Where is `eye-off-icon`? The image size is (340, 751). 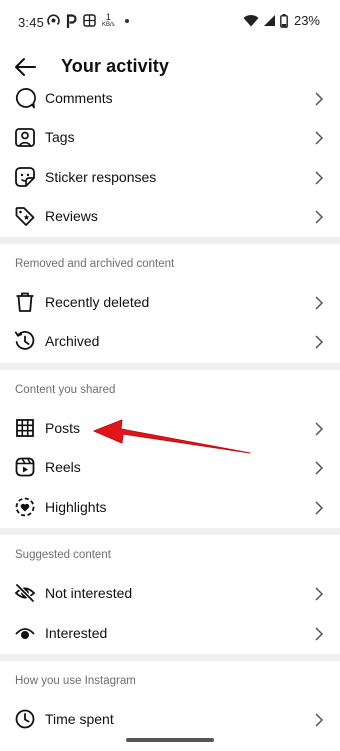
eye-off-icon is located at coordinates (25, 593).